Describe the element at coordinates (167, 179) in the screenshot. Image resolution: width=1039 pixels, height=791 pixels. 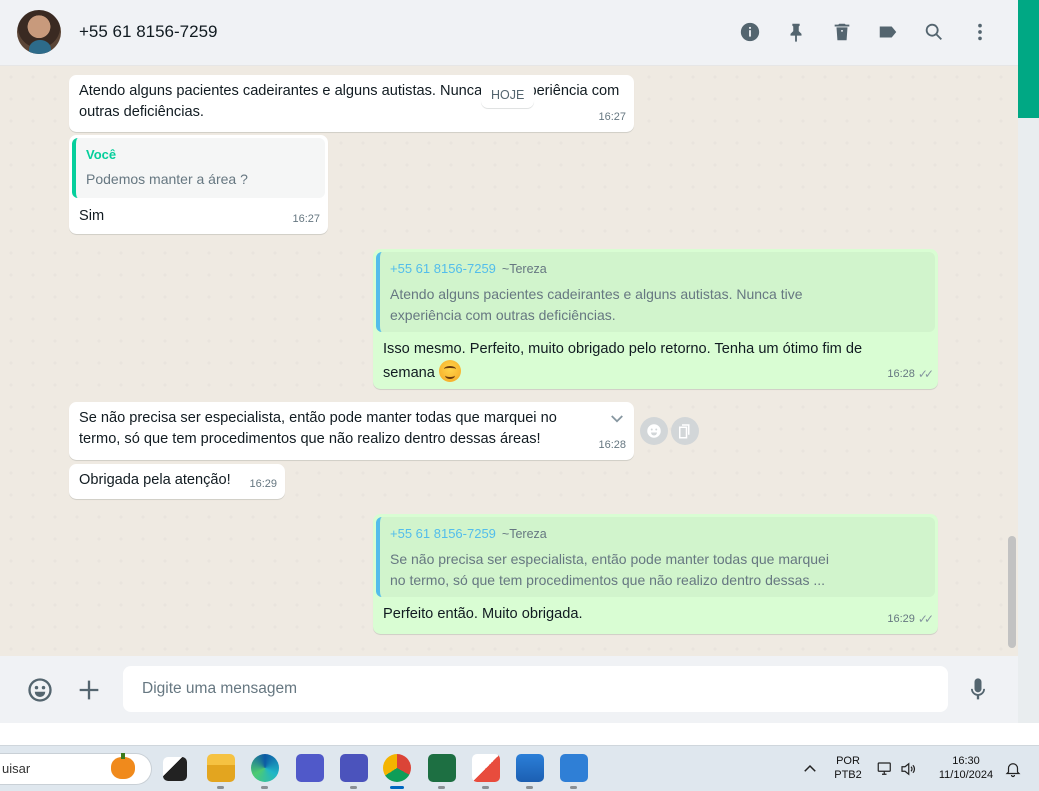
I see `quote-text: Podemos manter a área ?` at that location.